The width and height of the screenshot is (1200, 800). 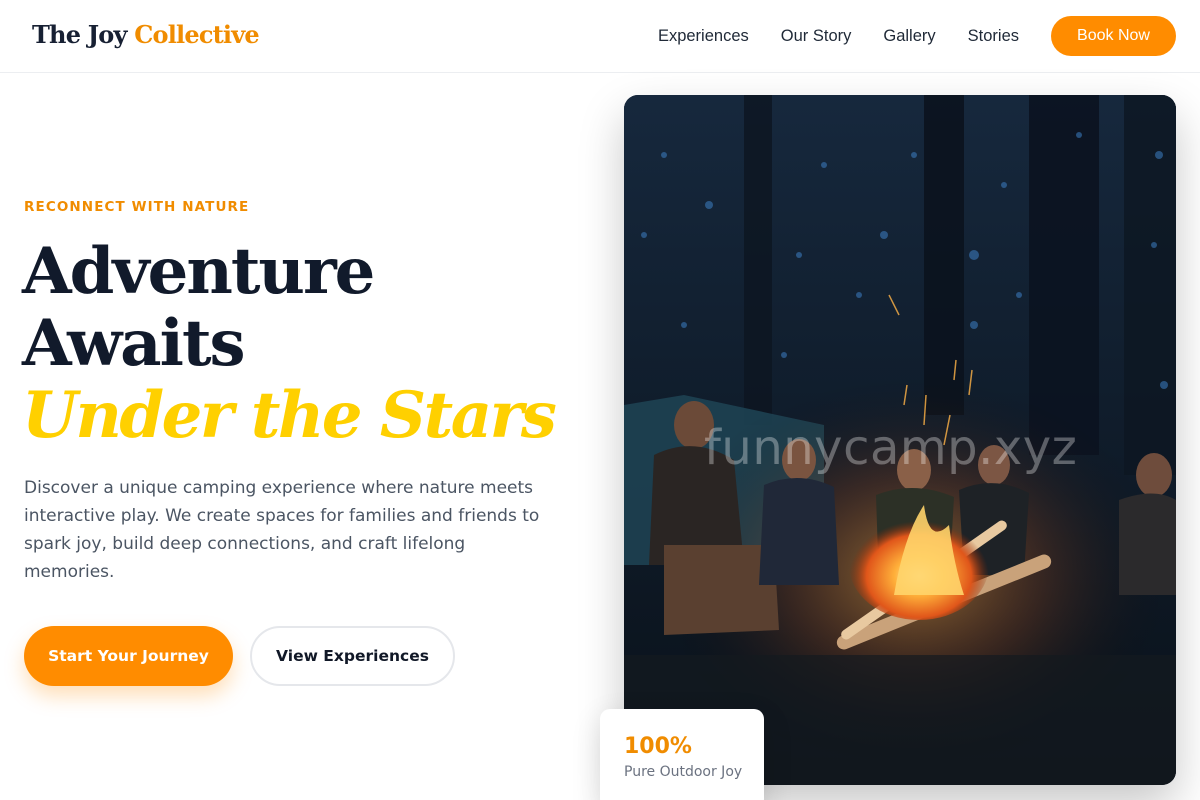 What do you see at coordinates (816, 36) in the screenshot?
I see `nav-link-our-story: Our Story` at bounding box center [816, 36].